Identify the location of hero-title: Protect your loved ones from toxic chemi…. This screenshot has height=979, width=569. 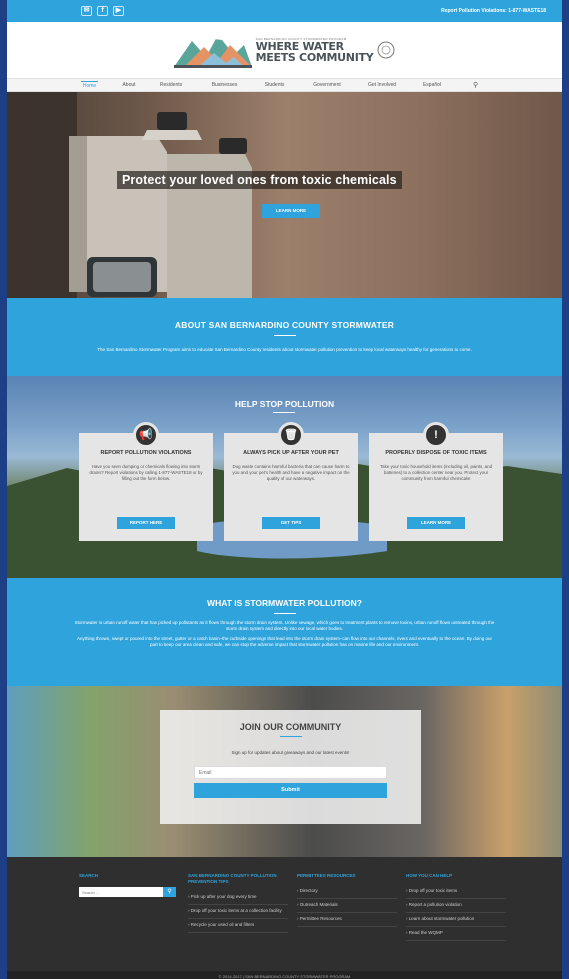
(259, 180).